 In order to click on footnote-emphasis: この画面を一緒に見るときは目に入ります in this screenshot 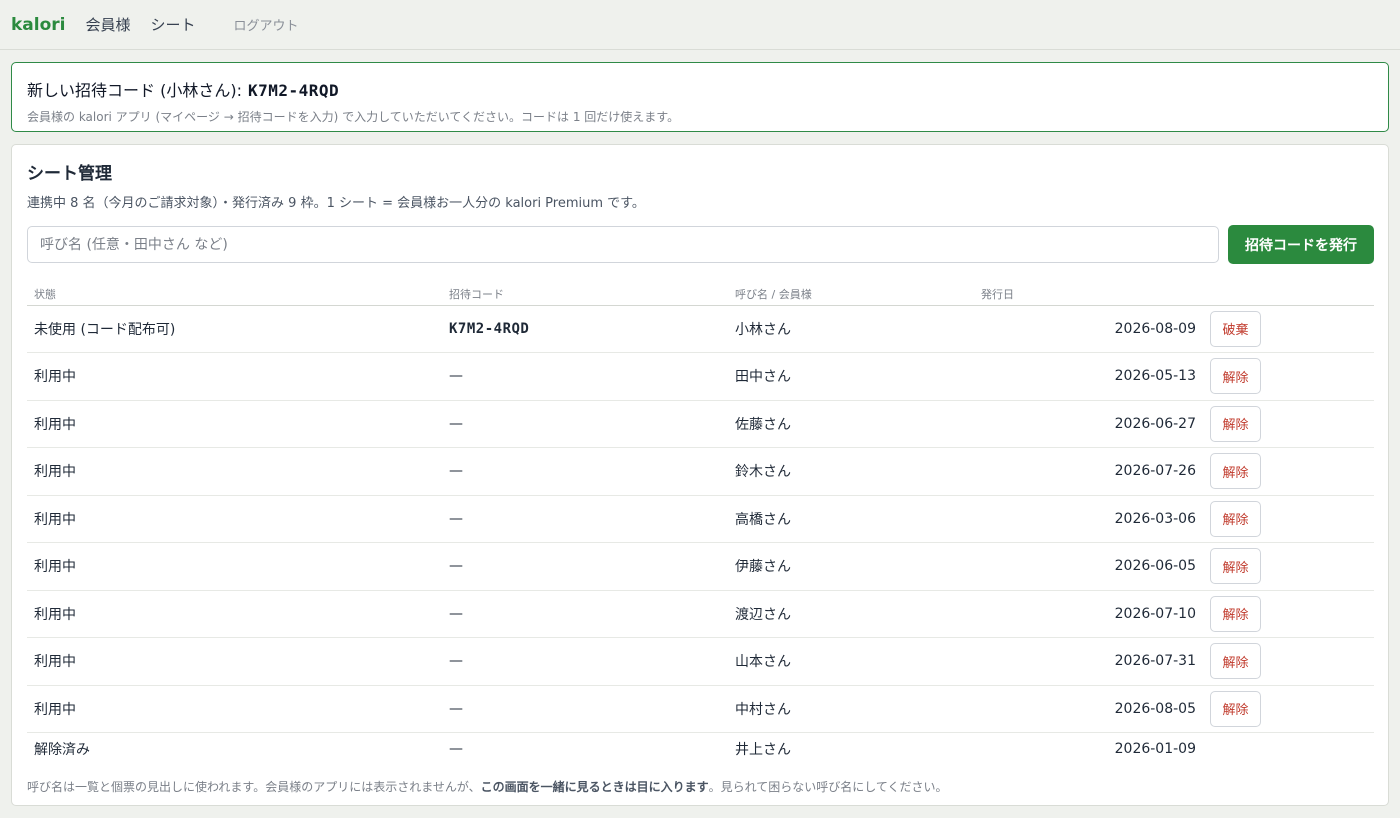, I will do `click(594, 787)`.